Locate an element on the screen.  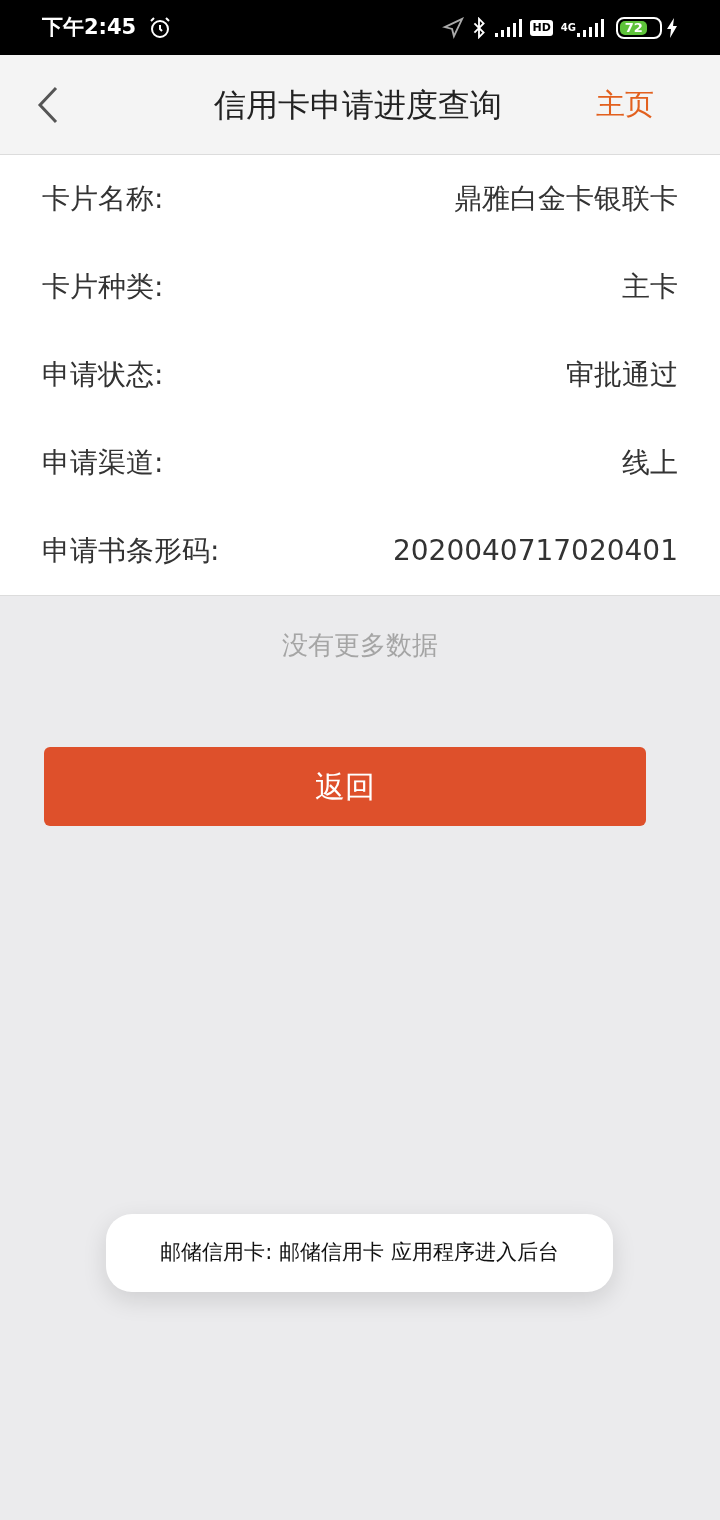
location-icon is located at coordinates (453, 27).